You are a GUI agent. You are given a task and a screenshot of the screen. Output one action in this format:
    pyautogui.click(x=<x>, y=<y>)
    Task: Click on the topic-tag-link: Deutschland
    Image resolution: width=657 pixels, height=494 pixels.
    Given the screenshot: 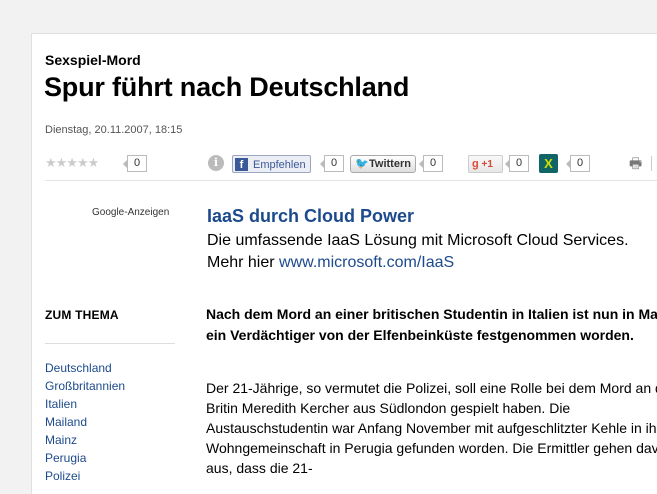 What is the action you would take?
    pyautogui.click(x=85, y=368)
    